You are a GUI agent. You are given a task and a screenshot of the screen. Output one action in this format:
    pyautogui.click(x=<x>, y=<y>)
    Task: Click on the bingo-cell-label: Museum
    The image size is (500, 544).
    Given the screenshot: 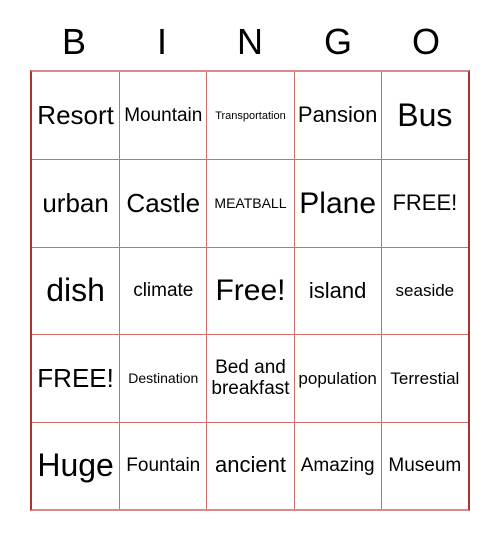 What is the action you would take?
    pyautogui.click(x=425, y=466)
    